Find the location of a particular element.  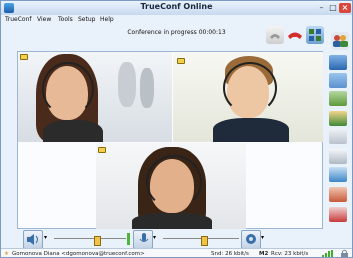

camera-dropdown-arrow: ▾ is located at coordinates (262, 237).